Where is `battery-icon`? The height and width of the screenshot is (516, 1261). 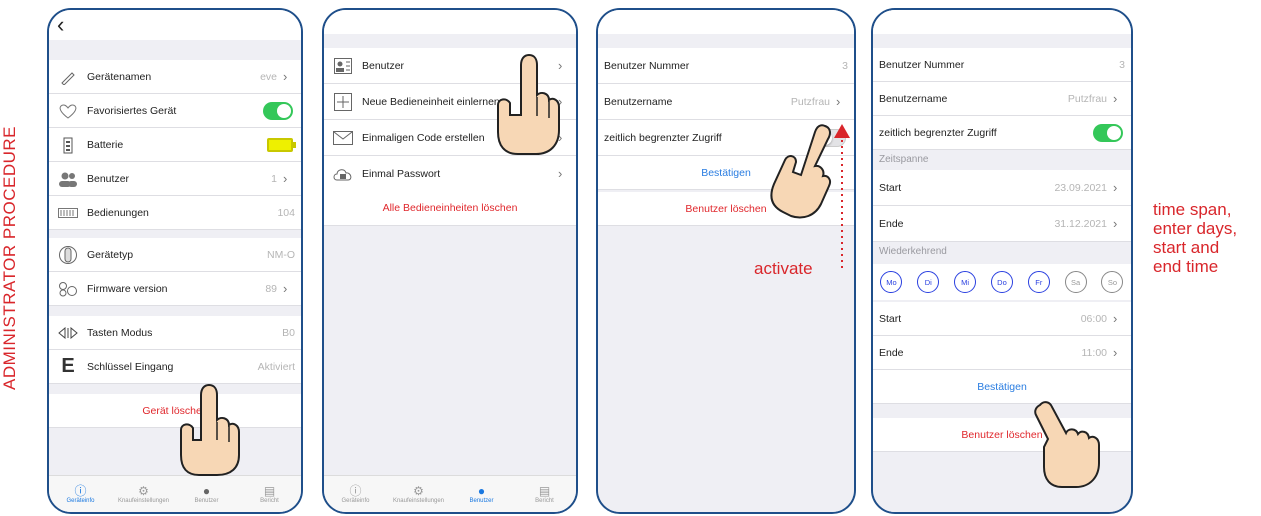 battery-icon is located at coordinates (68, 145).